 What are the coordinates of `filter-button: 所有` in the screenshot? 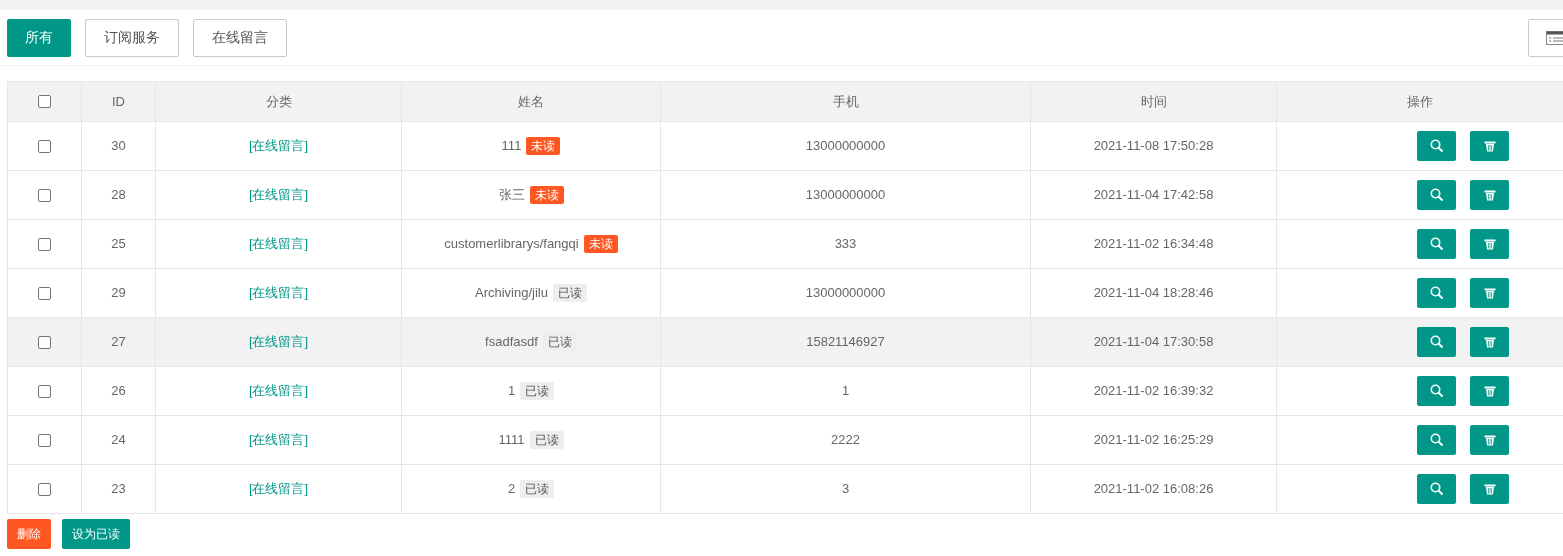 It's located at (39, 37).